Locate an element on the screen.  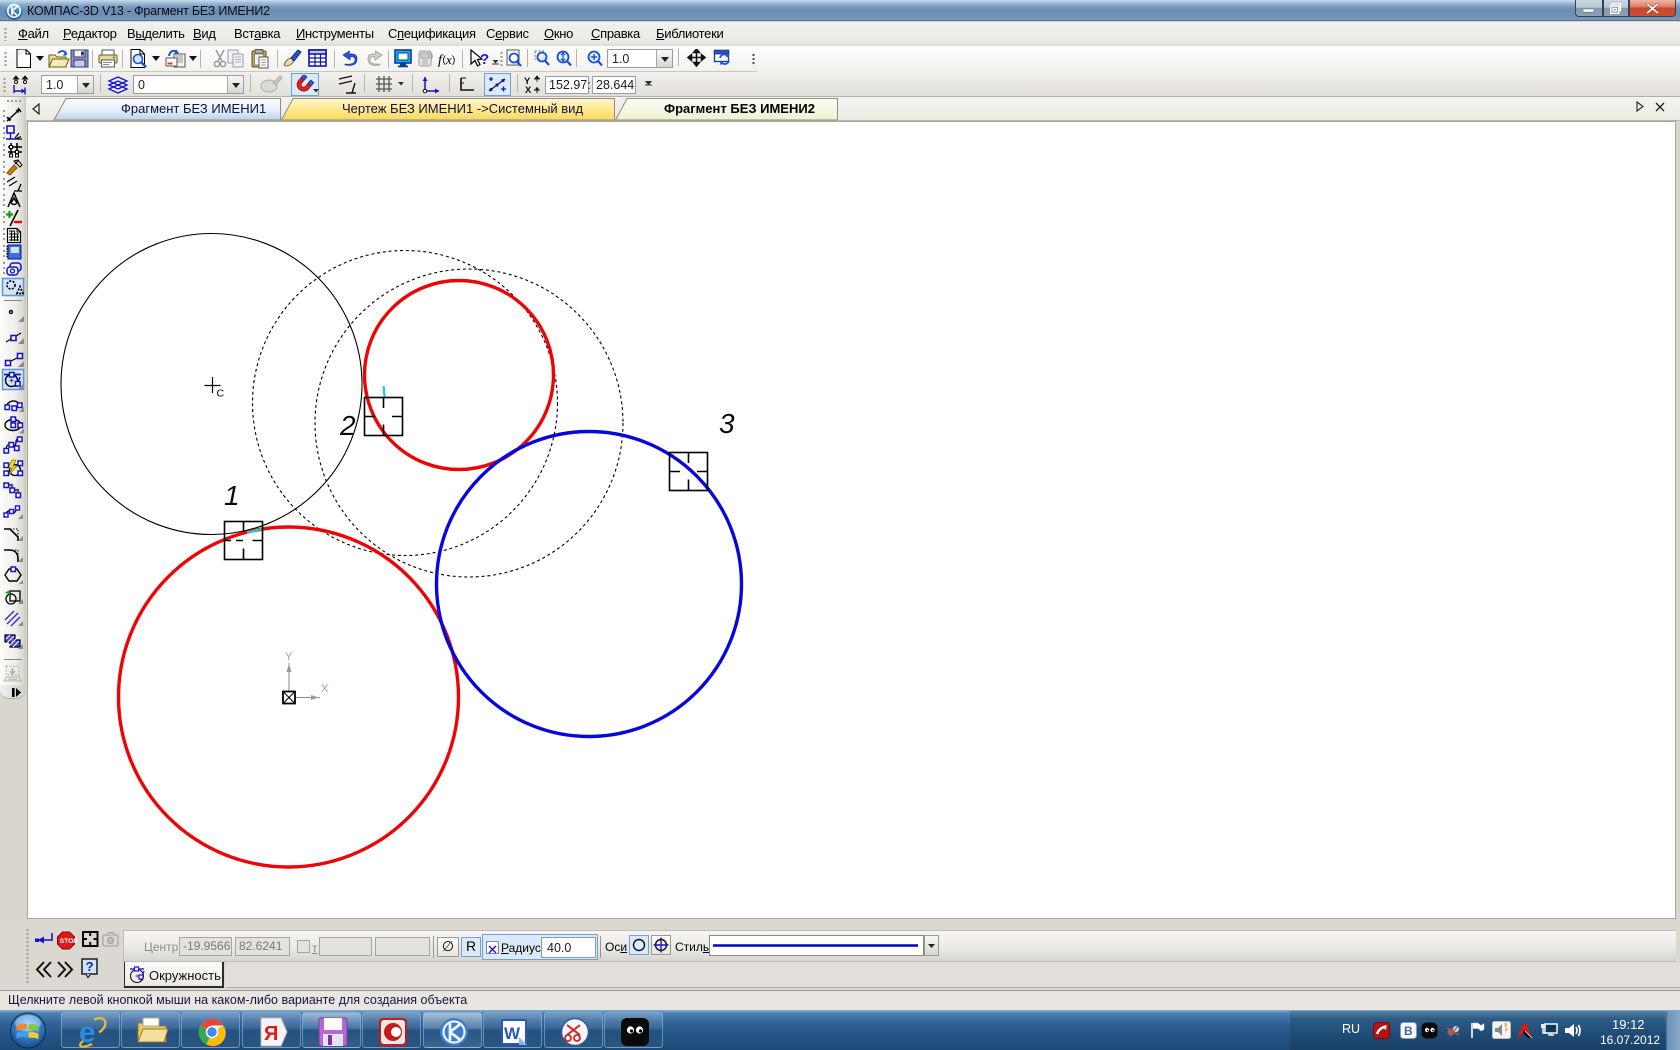
svg-text: 3 is located at coordinates (727, 423).